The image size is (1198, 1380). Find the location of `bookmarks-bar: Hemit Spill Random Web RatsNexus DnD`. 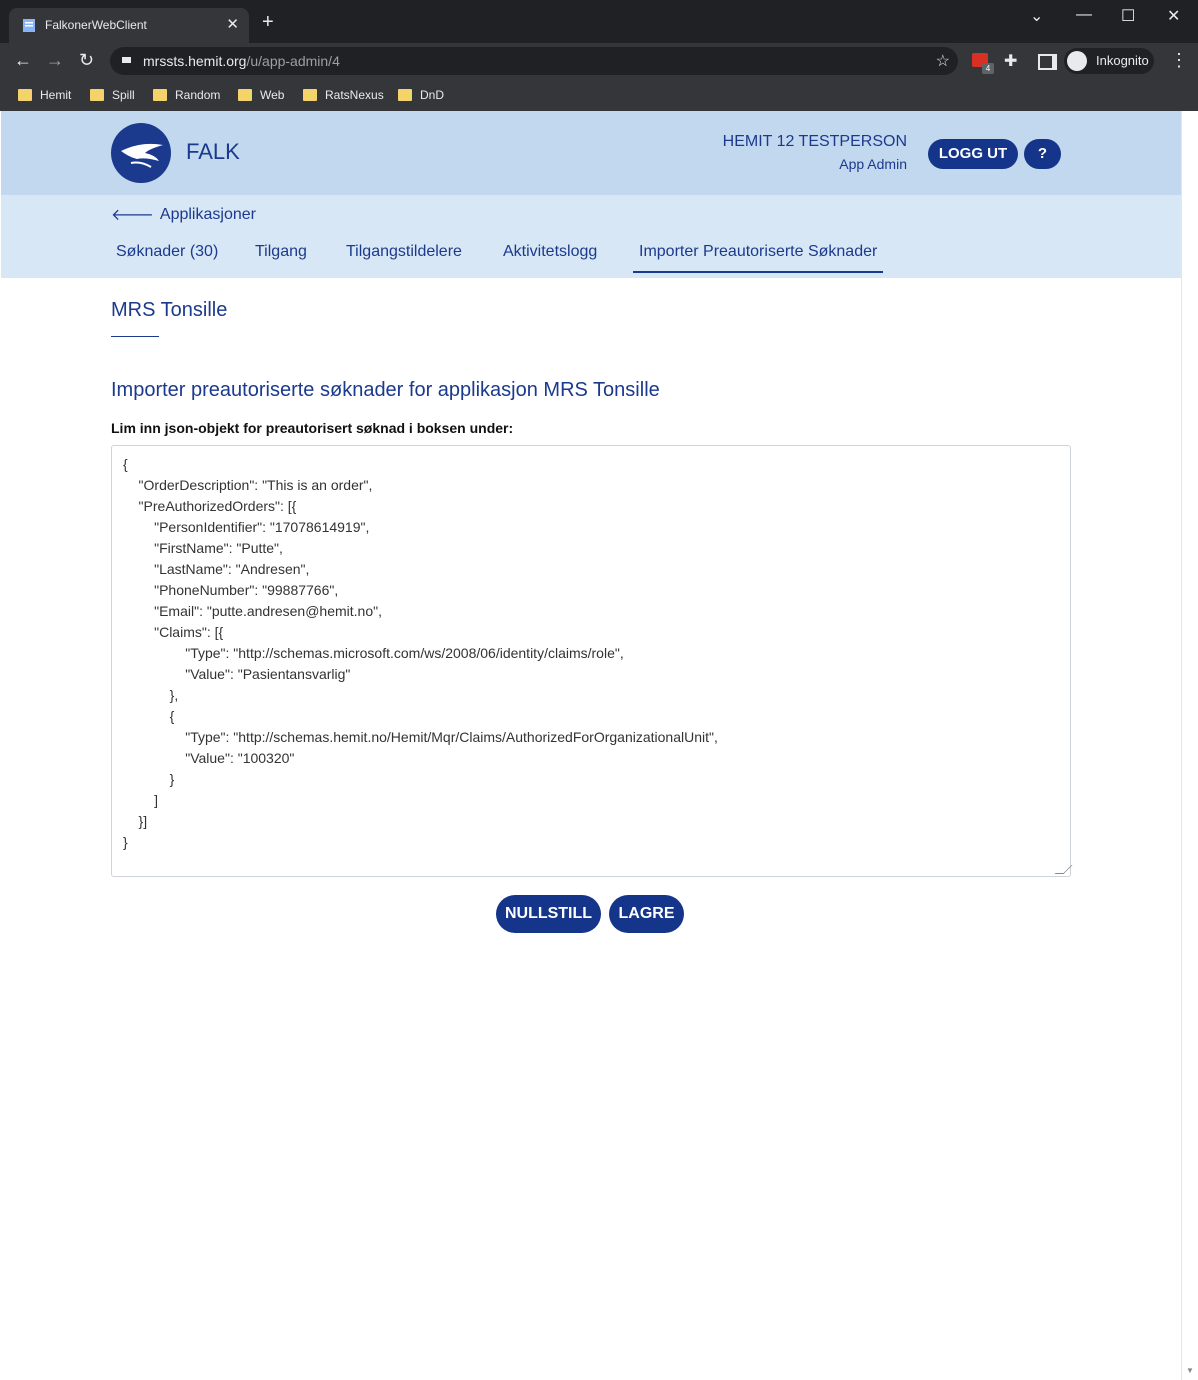

bookmarks-bar: Hemit Spill Random Web RatsNexus DnD is located at coordinates (599, 95).